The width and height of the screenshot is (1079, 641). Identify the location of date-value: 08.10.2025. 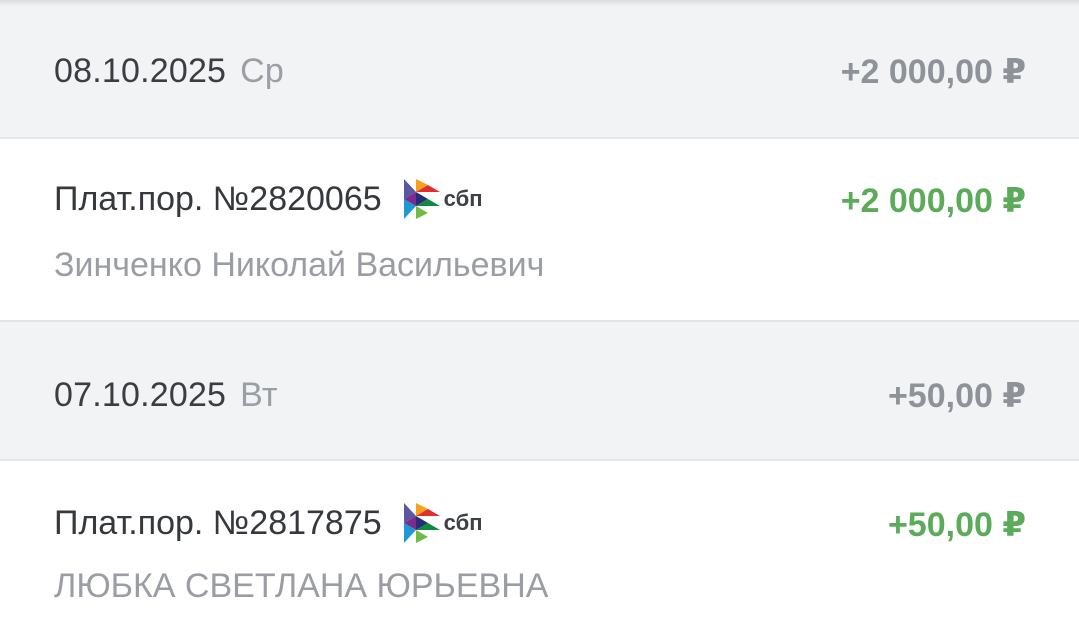
(140, 71).